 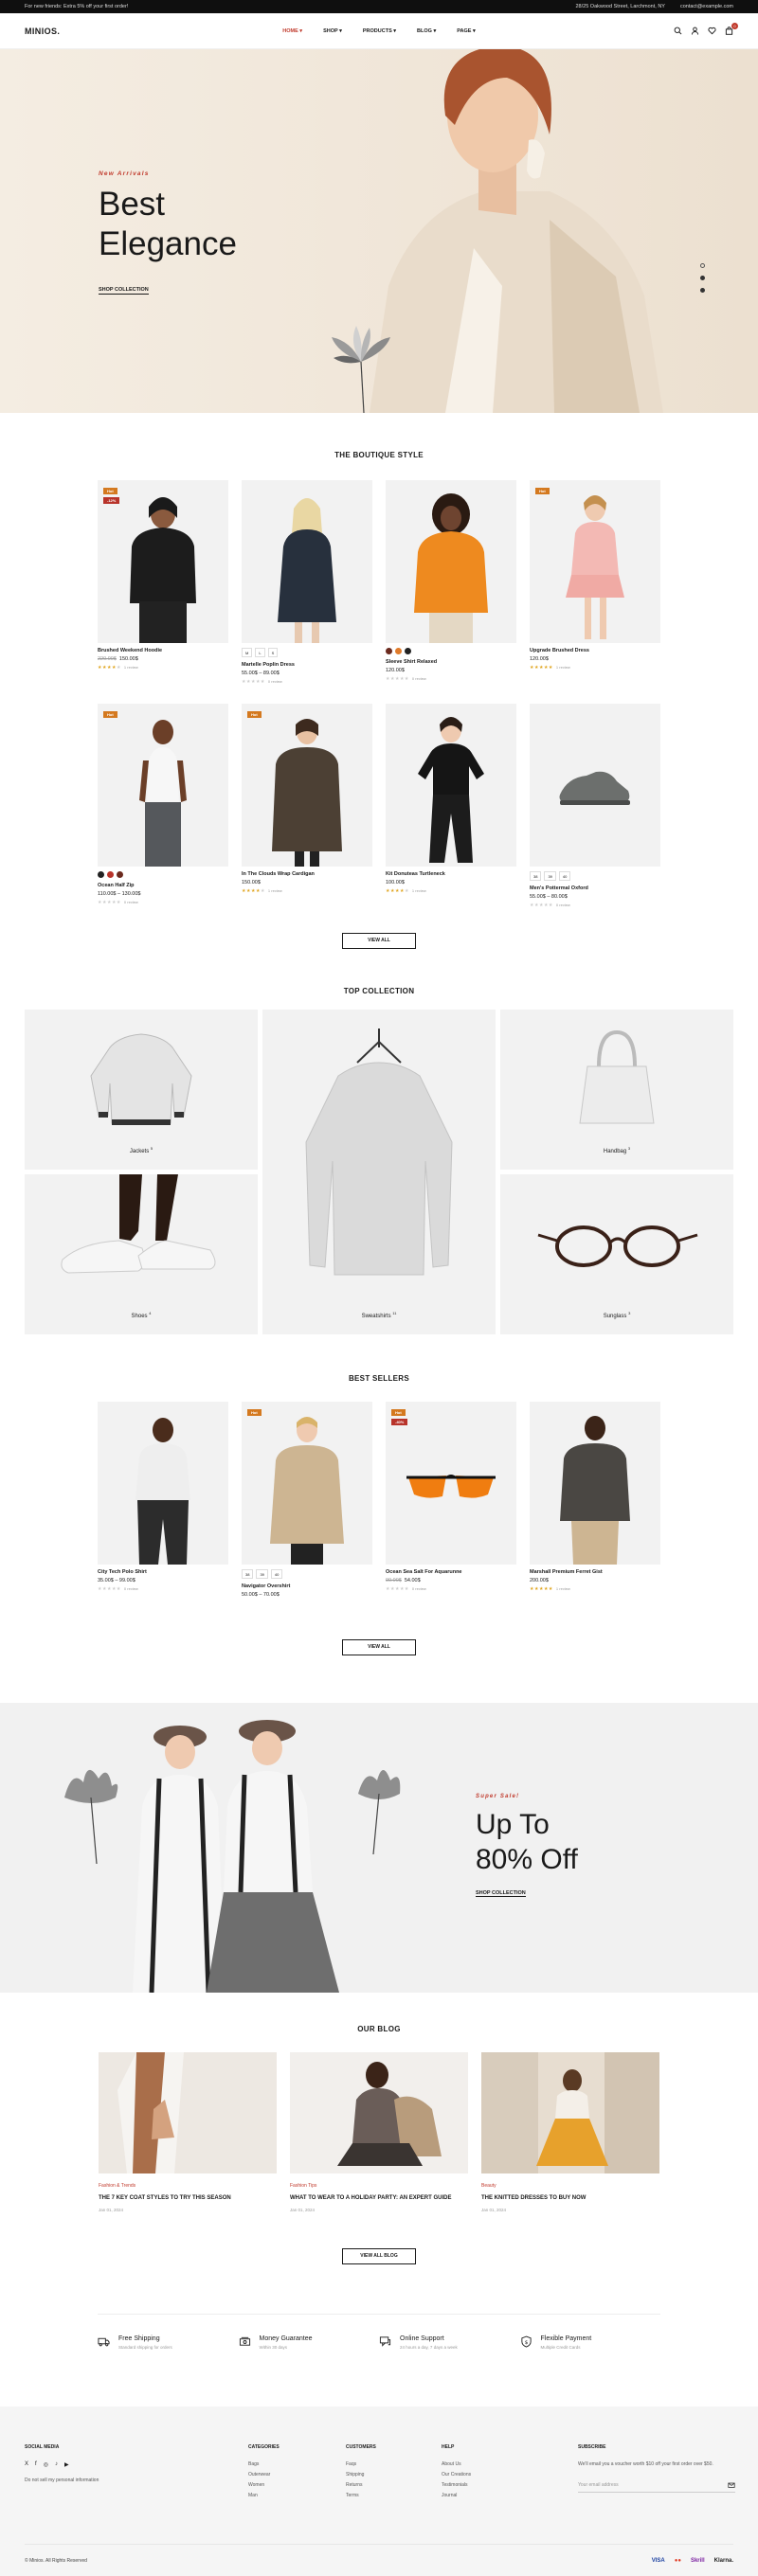 What do you see at coordinates (124, 291) in the screenshot?
I see `hero-shop-collection-link: SHOP COLLECTION` at bounding box center [124, 291].